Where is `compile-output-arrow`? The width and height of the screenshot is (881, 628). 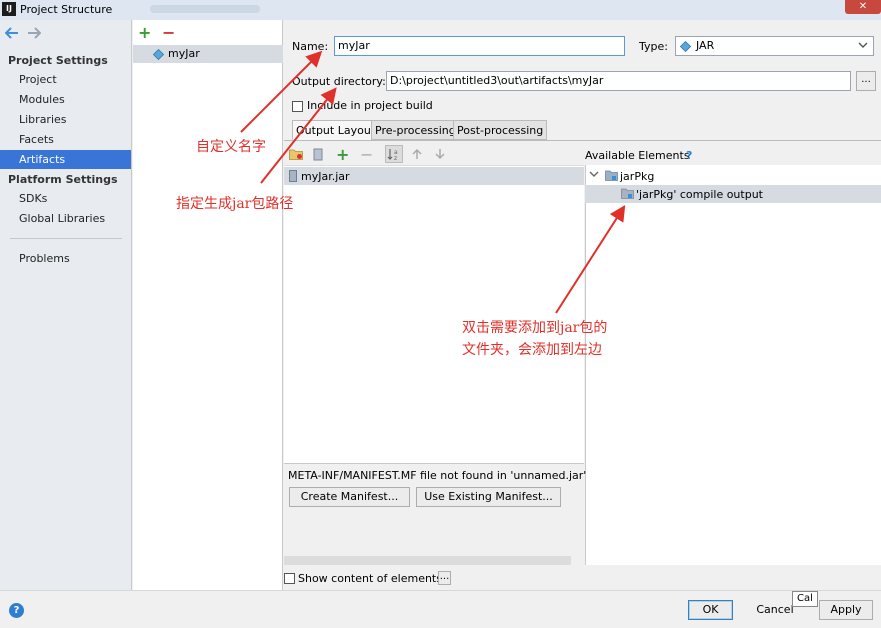
compile-output-arrow is located at coordinates (590, 259).